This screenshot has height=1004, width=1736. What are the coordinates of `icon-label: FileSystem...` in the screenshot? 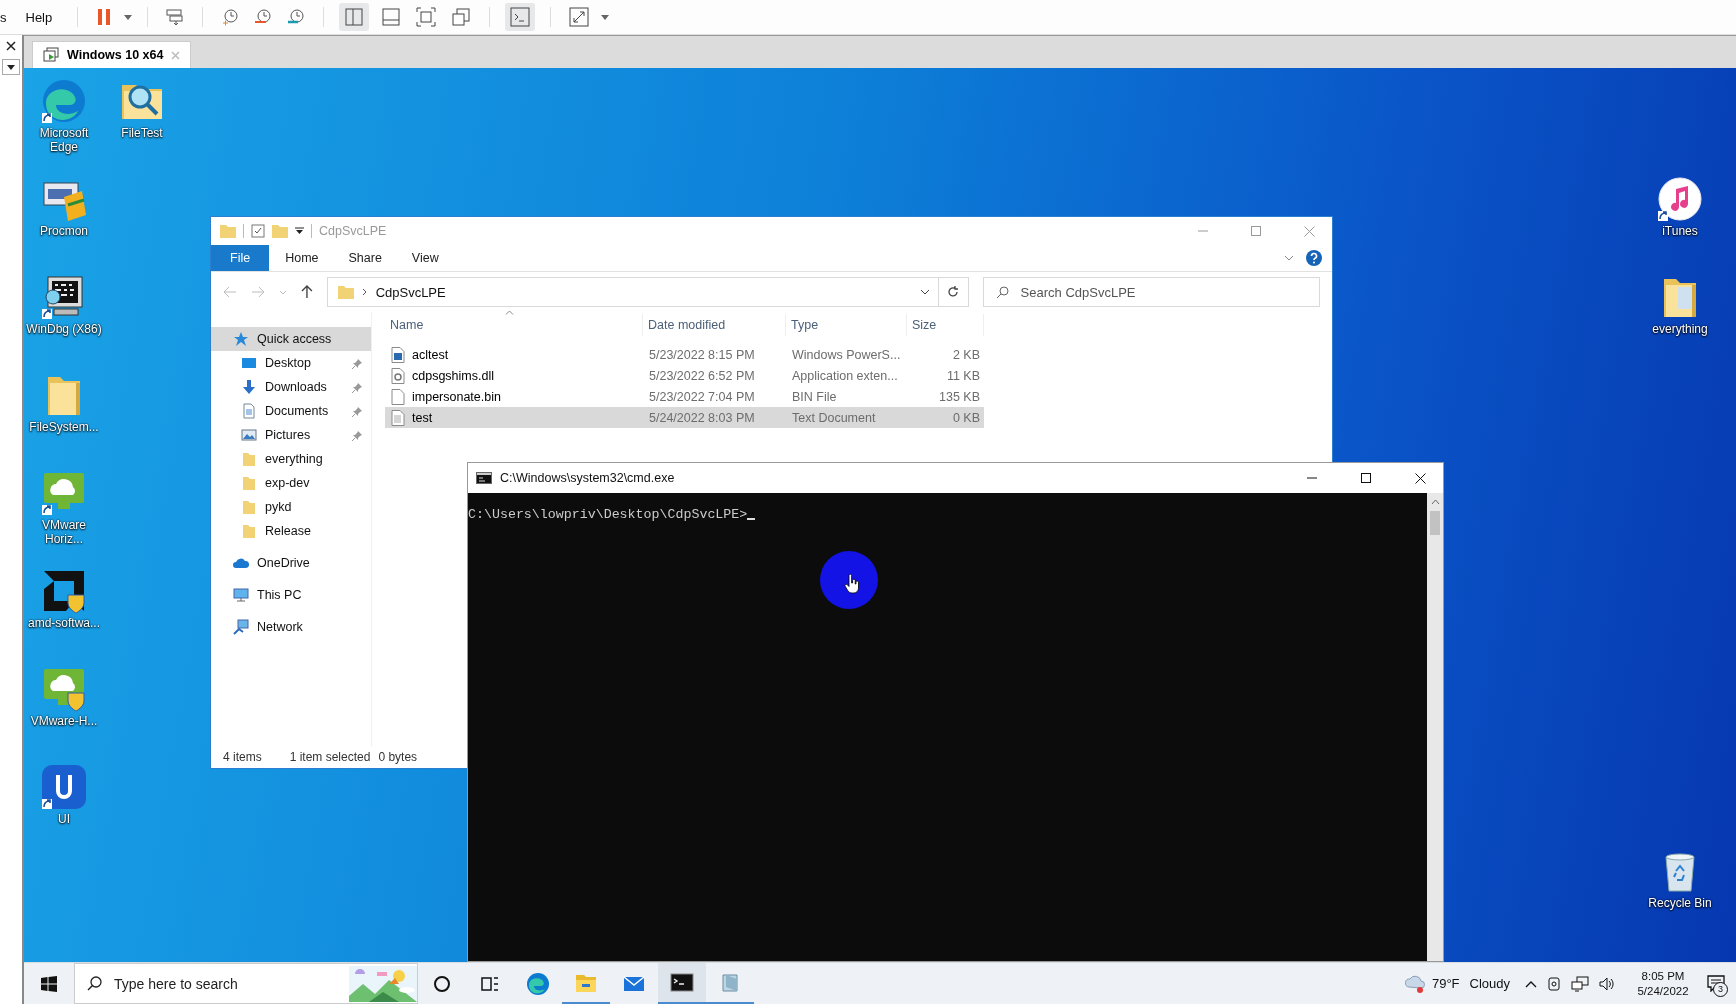 It's located at (64, 427).